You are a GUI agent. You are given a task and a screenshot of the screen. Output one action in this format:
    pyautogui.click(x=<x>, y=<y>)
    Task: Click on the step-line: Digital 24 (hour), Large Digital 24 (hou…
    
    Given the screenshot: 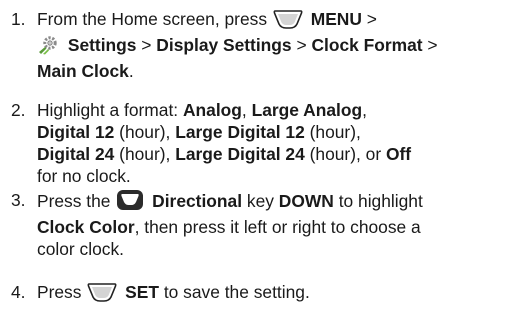 What is the action you would take?
    pyautogui.click(x=224, y=154)
    